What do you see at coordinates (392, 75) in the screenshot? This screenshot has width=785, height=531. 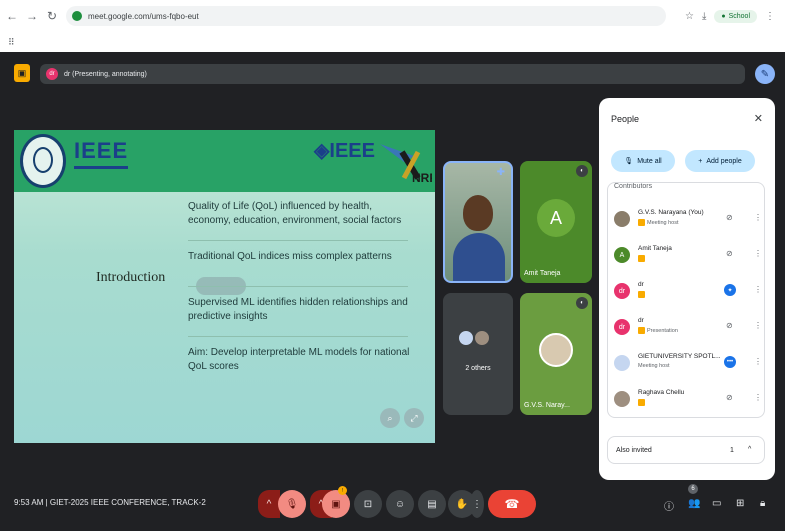 I see `meet-top-bar: ▣ dr dr (Presenting, annotating) ✎` at bounding box center [392, 75].